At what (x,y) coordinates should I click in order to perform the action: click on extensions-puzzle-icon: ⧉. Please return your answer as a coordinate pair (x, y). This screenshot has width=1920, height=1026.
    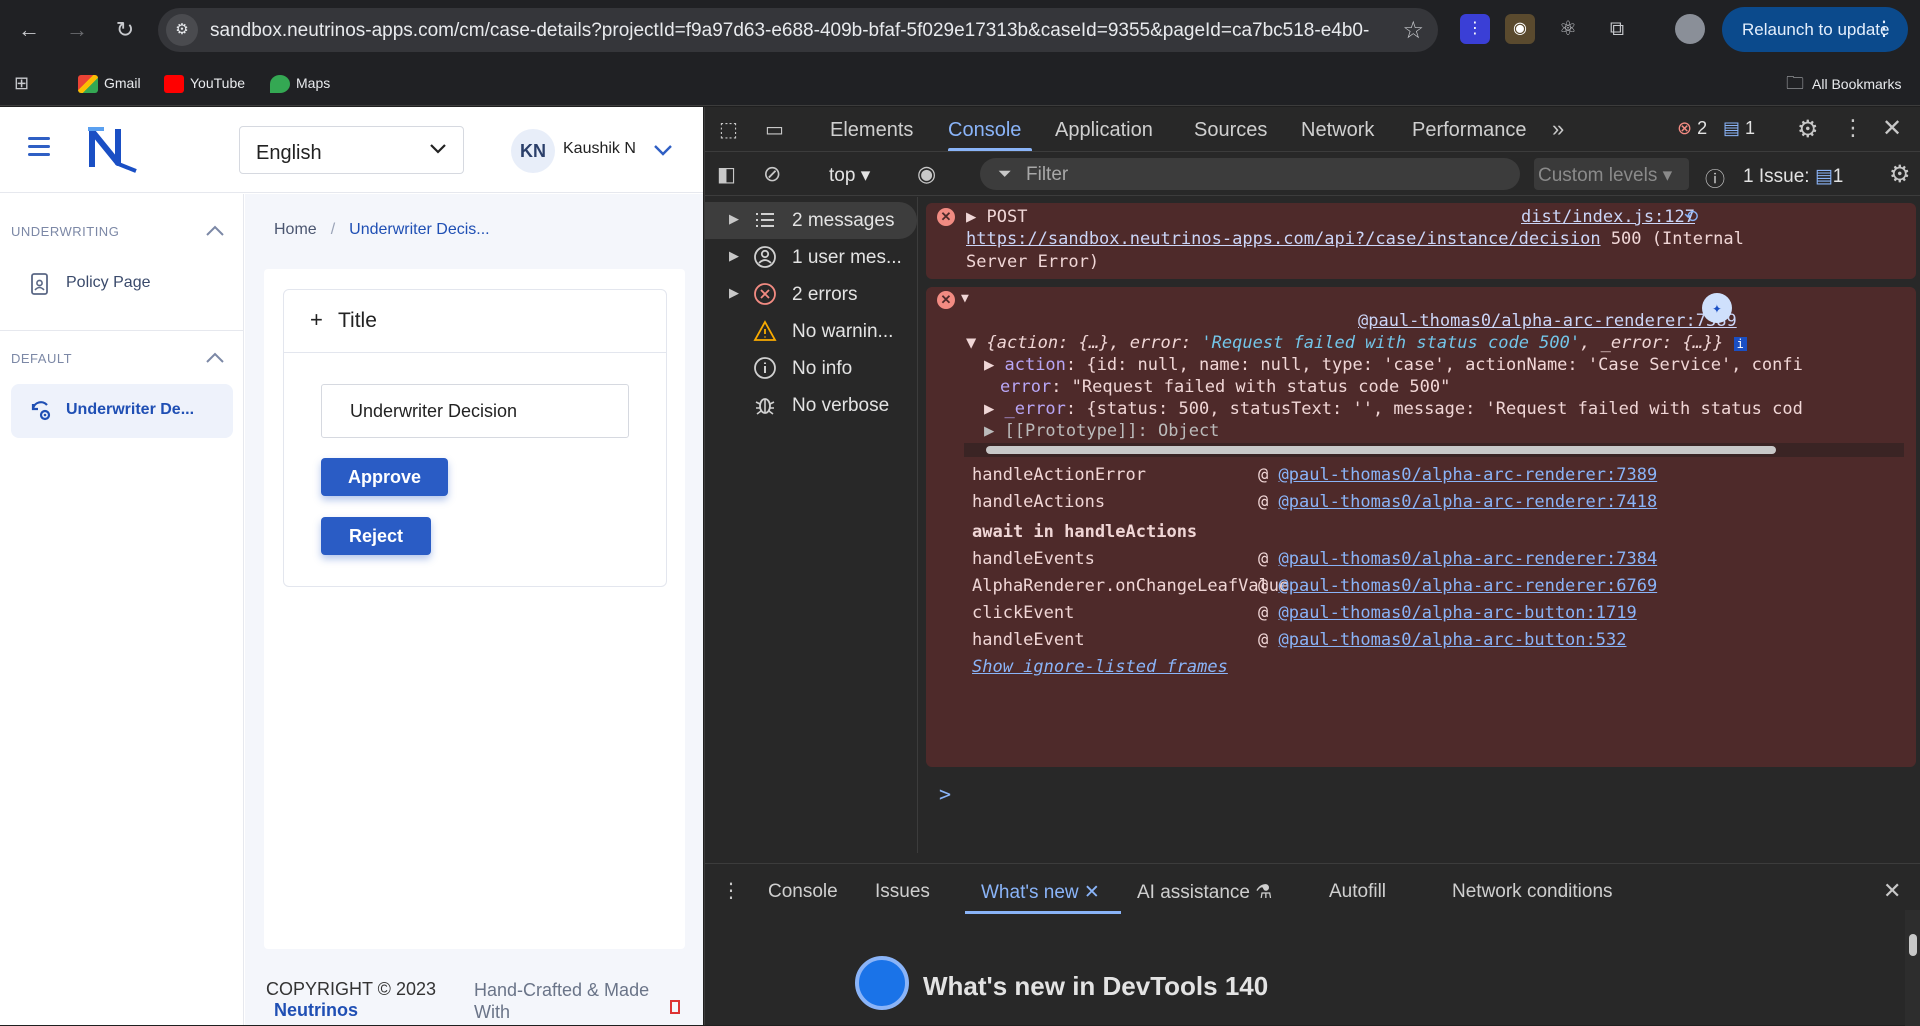
    Looking at the image, I should click on (1617, 29).